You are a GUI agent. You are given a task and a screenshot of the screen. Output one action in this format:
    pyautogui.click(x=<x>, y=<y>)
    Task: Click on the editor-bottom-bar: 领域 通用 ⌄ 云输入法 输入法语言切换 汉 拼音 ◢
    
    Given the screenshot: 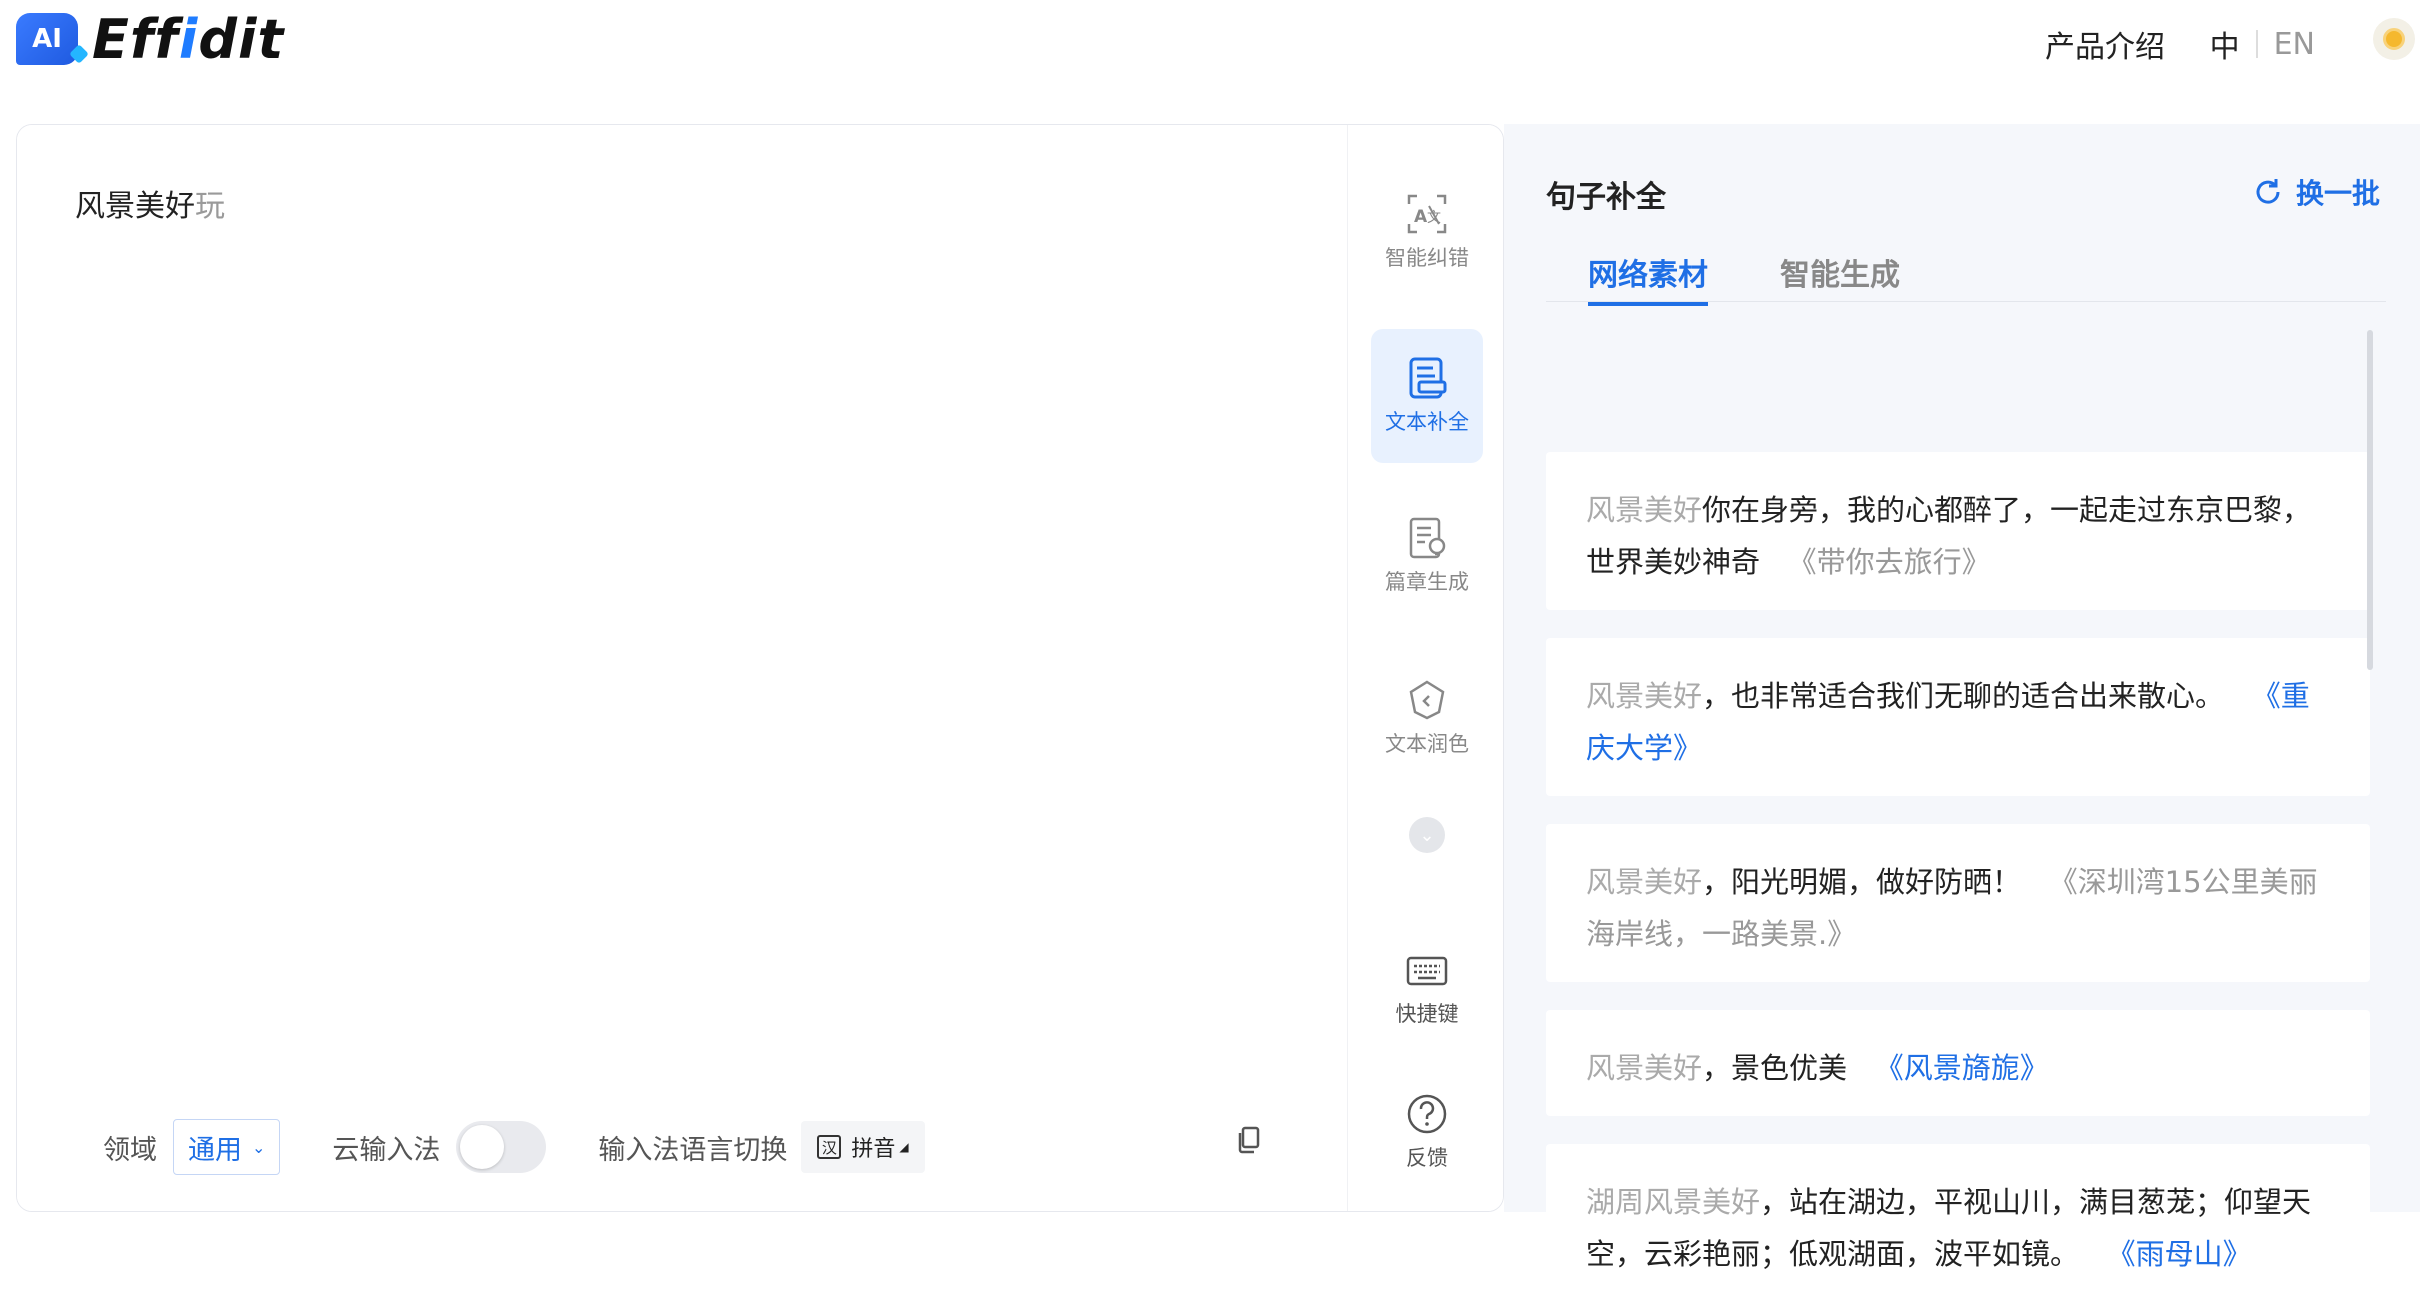 What is the action you would take?
    pyautogui.click(x=514, y=1147)
    